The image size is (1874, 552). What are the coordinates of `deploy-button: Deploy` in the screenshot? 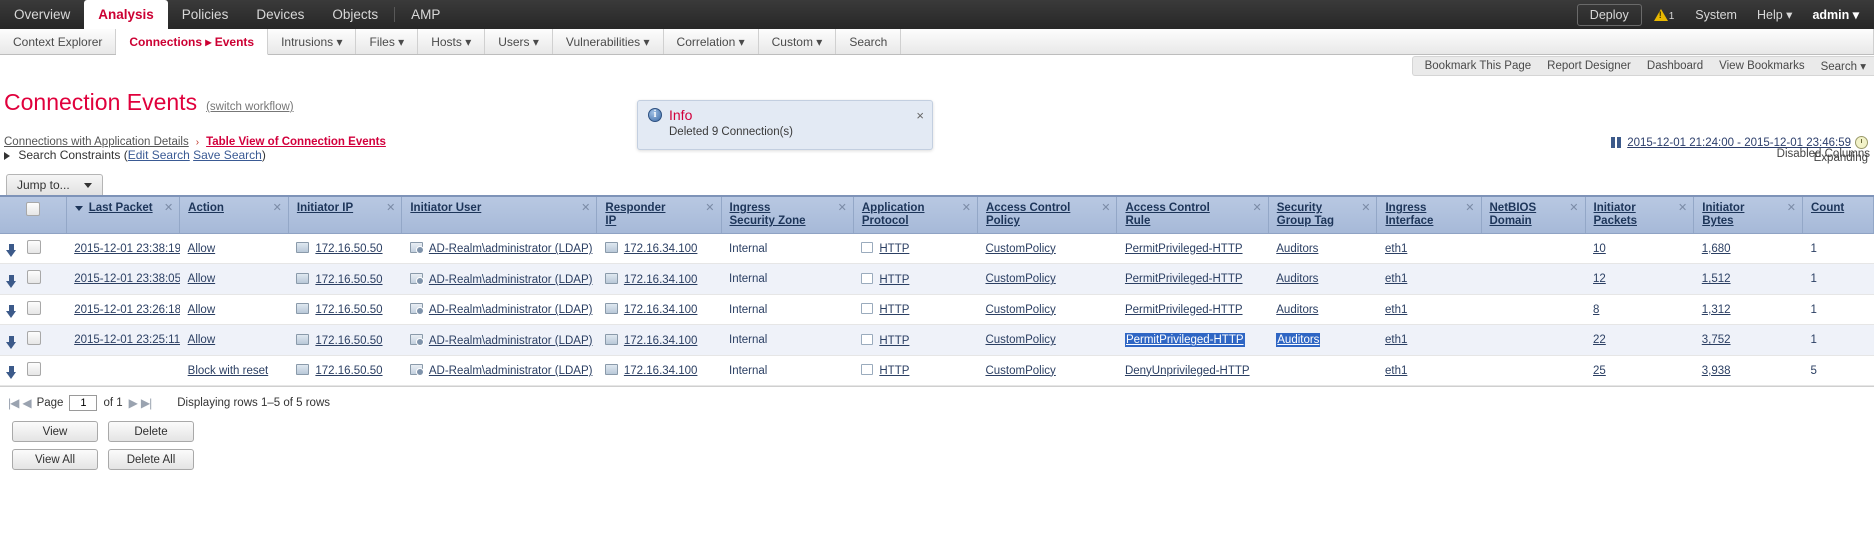 It's located at (1609, 14).